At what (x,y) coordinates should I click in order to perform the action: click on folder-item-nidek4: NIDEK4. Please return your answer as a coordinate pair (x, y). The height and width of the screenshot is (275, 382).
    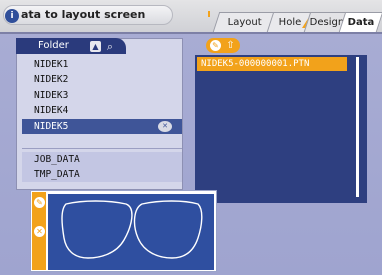
    Looking at the image, I should click on (102, 110).